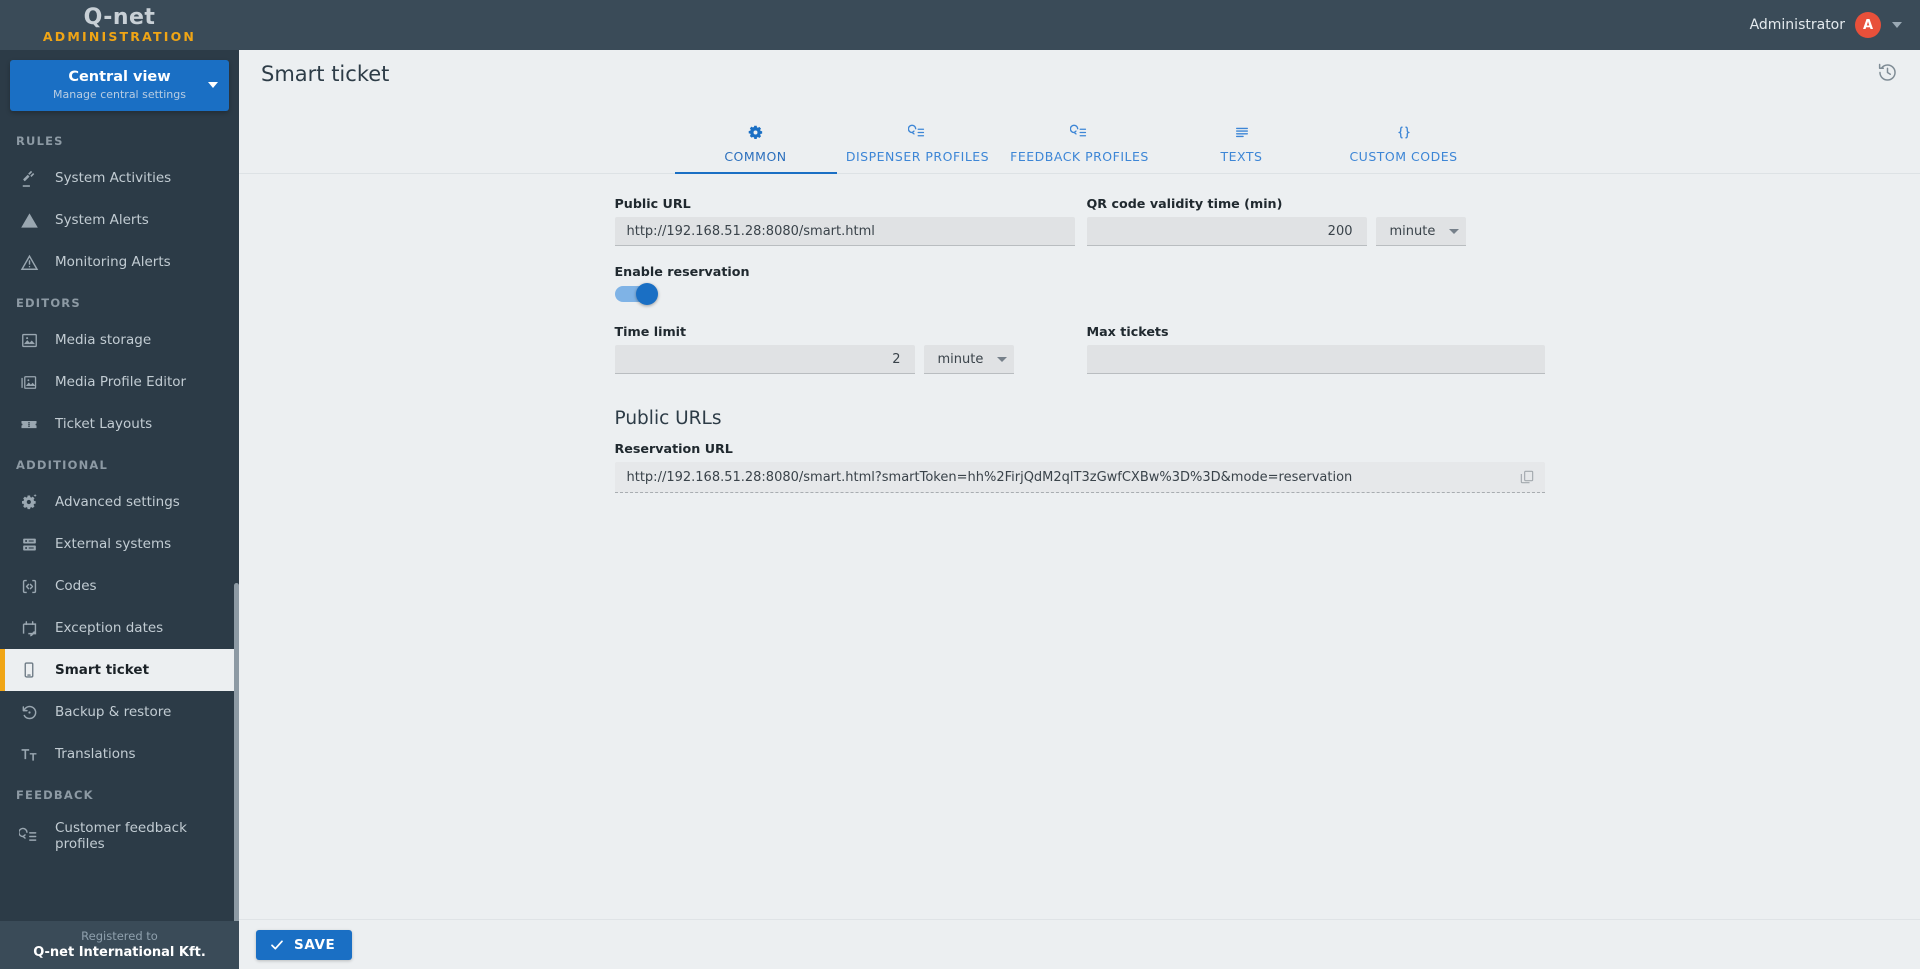 This screenshot has width=1920, height=969. I want to click on tab-common: COMMON, so click(755, 142).